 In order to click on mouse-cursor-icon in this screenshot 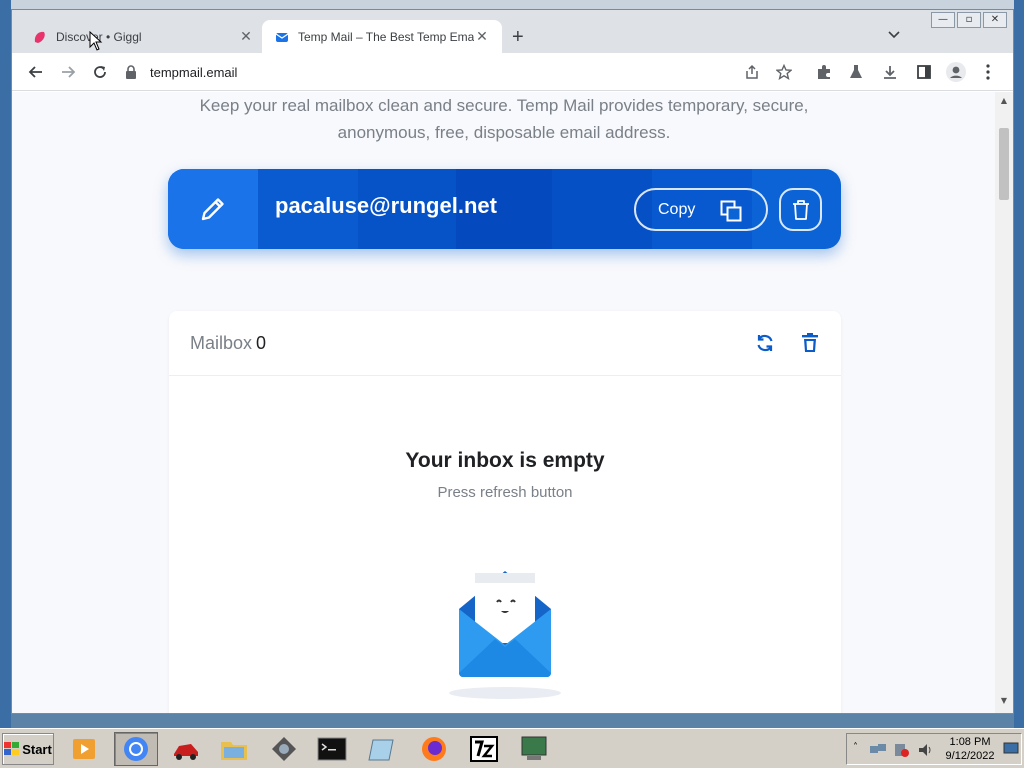, I will do `click(96, 41)`.